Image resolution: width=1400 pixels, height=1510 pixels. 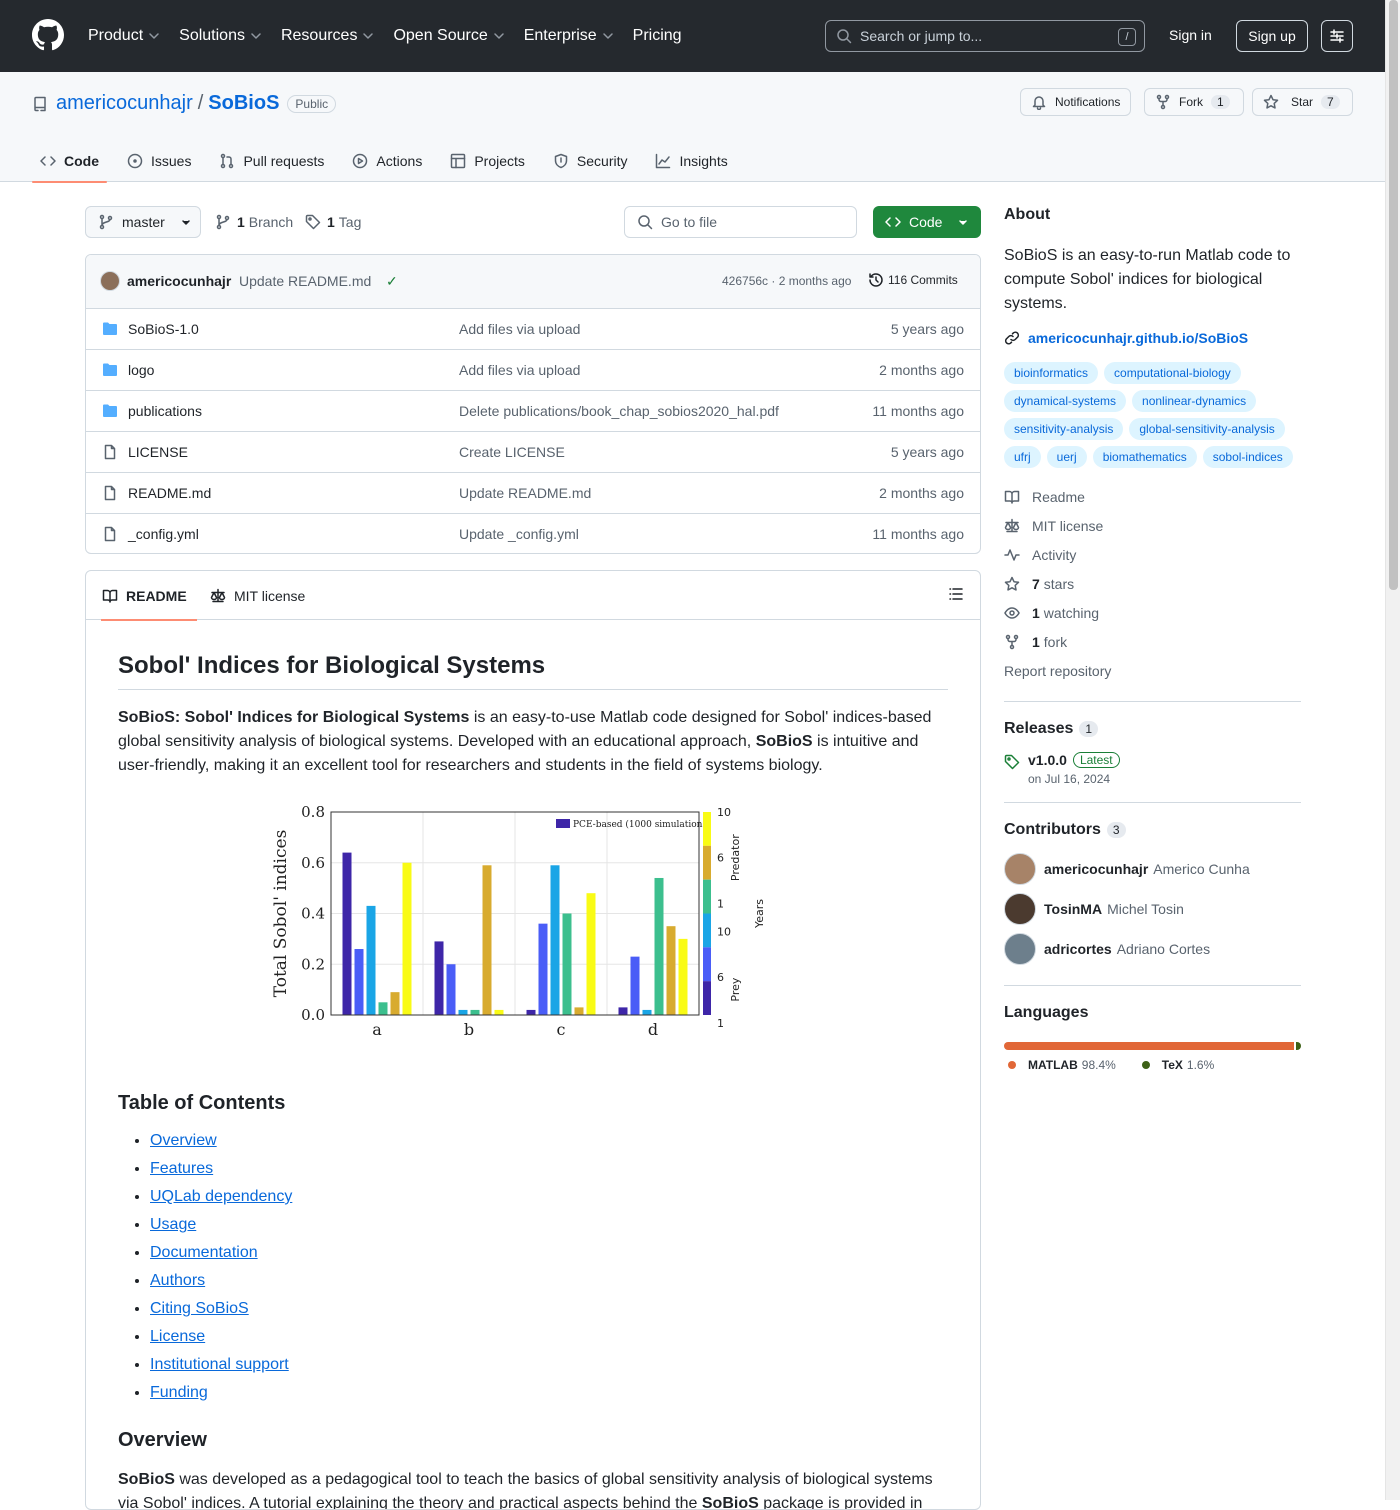 I want to click on contributors-heading: Contributors 3, so click(x=1152, y=830).